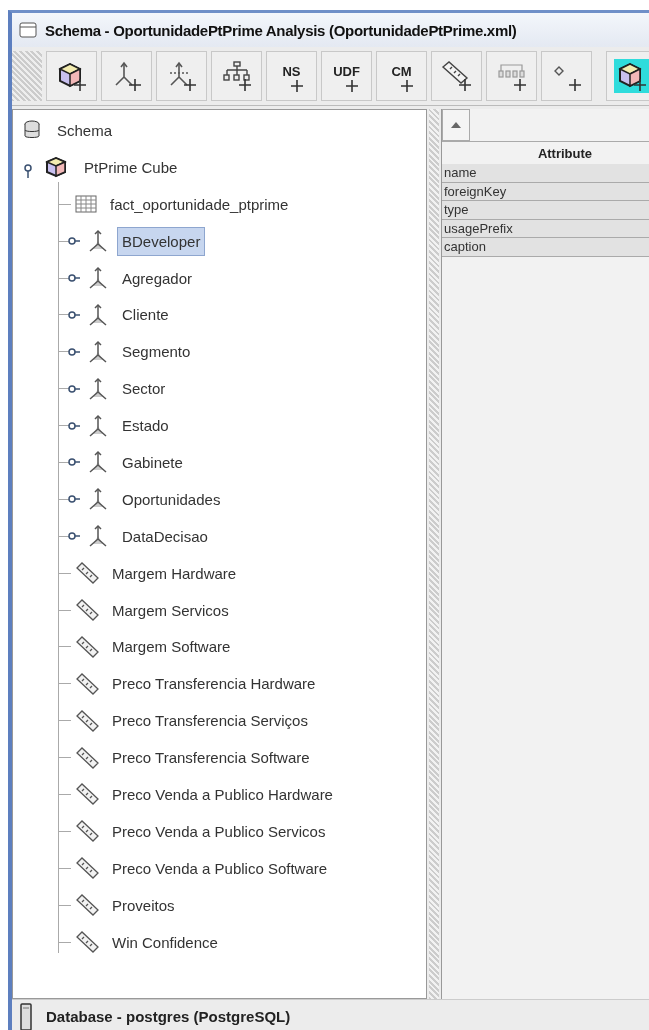  Describe the element at coordinates (157, 278) in the screenshot. I see `tree-item: Agregador` at that location.